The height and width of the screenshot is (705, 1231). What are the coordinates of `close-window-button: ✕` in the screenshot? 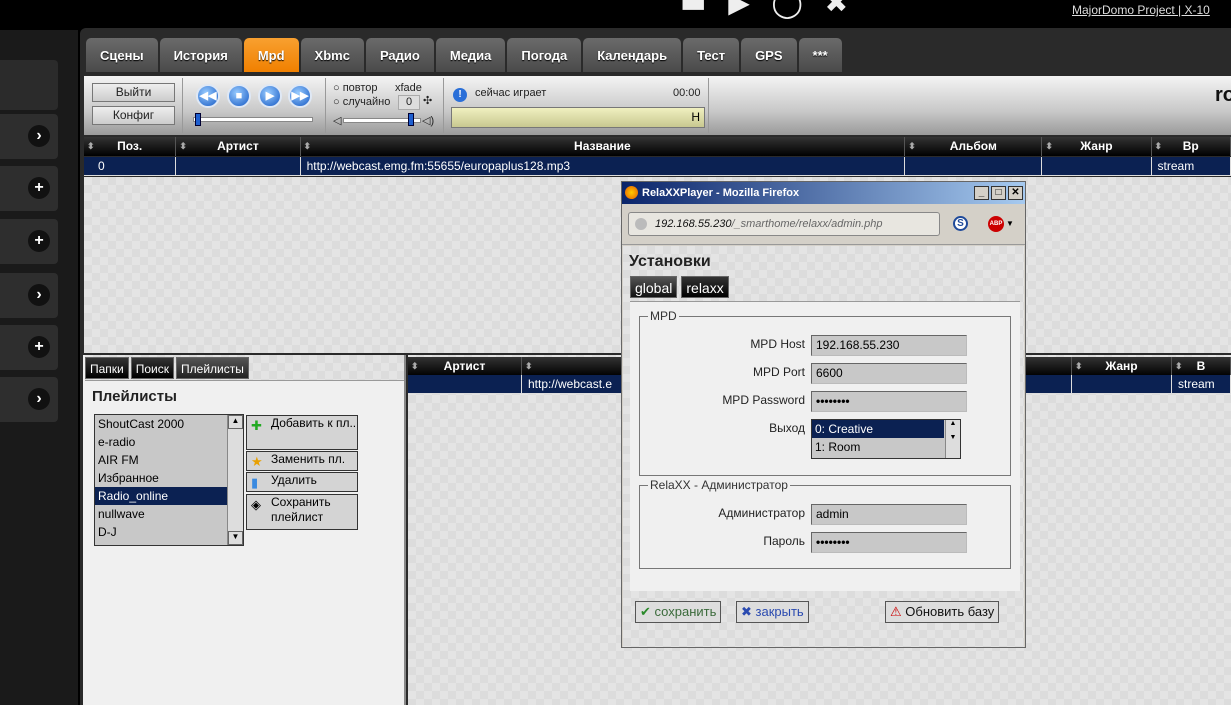 It's located at (1015, 193).